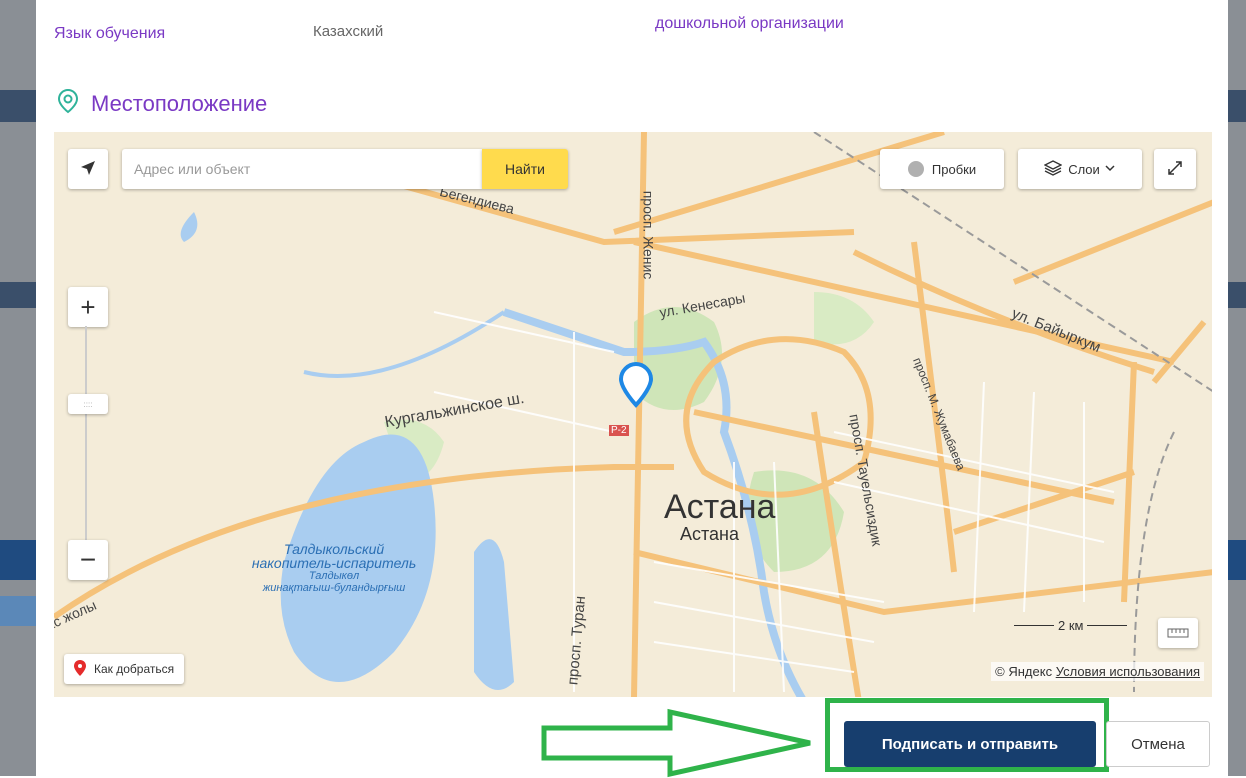 The image size is (1246, 778). What do you see at coordinates (525, 169) in the screenshot?
I see `map-find-button: Найти` at bounding box center [525, 169].